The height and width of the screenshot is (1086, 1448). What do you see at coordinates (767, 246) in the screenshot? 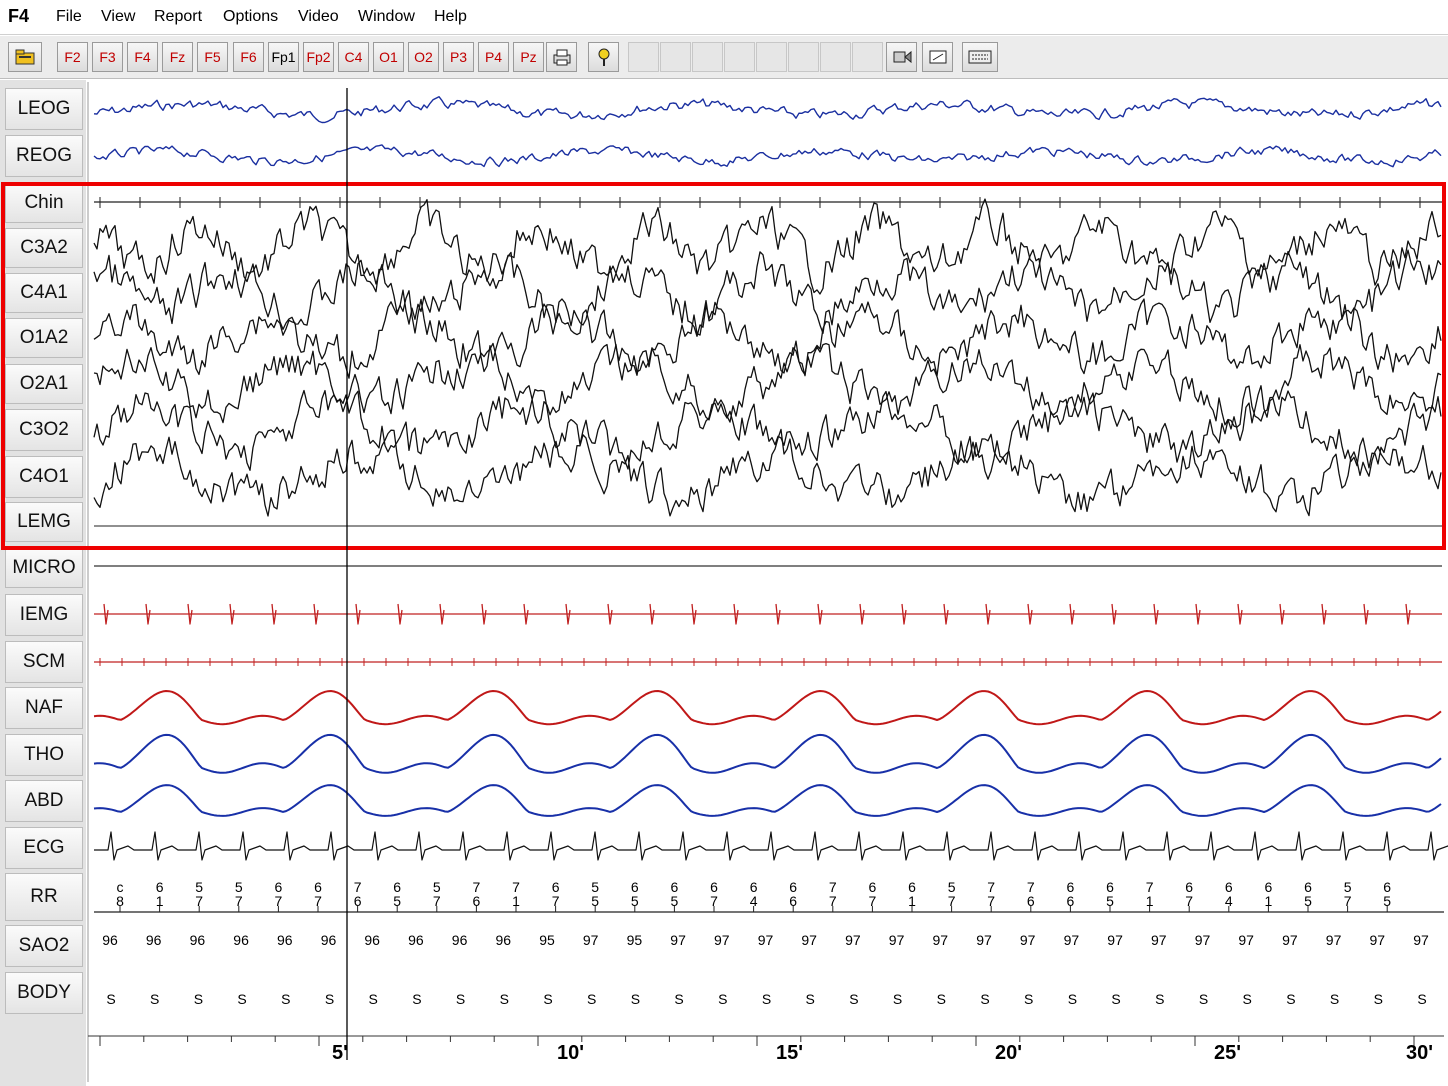
I see `trace-eeg-c3a2` at bounding box center [767, 246].